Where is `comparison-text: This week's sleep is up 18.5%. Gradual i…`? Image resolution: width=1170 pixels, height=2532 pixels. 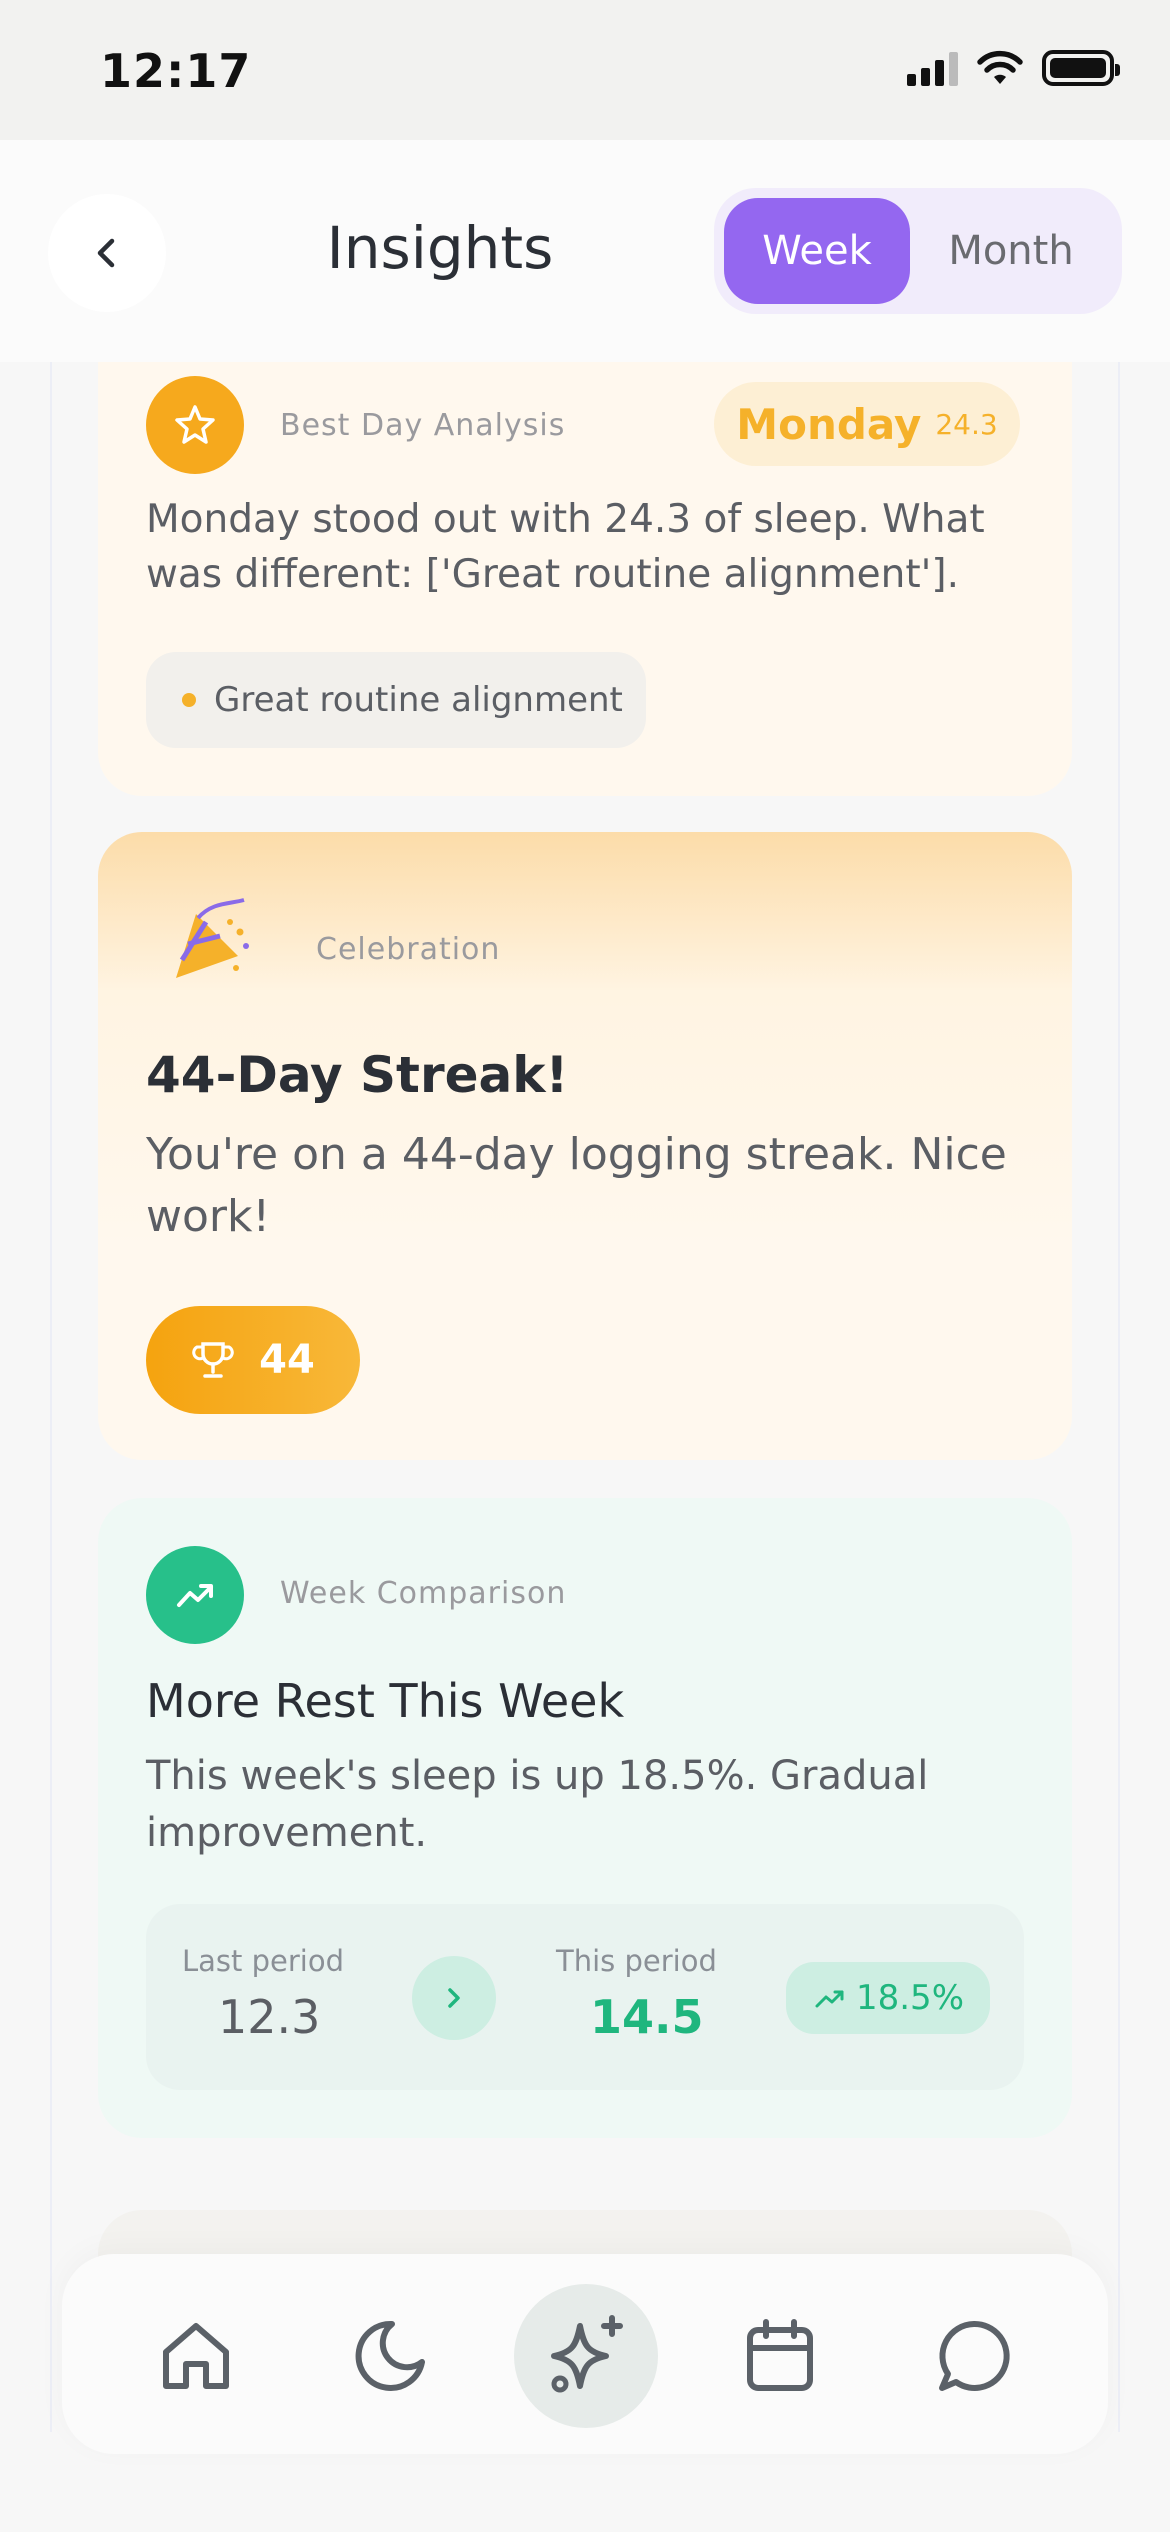 comparison-text: This week's sleep is up 18.5%. Gradual i… is located at coordinates (537, 1804).